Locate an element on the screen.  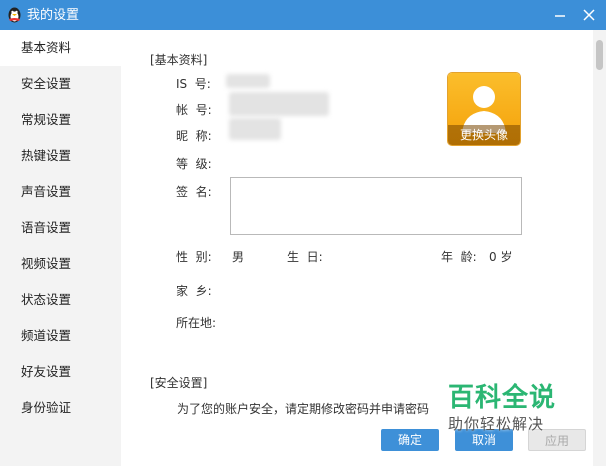
baike-watermark: 百科全说 助你轻松解决 is located at coordinates (508, 408).